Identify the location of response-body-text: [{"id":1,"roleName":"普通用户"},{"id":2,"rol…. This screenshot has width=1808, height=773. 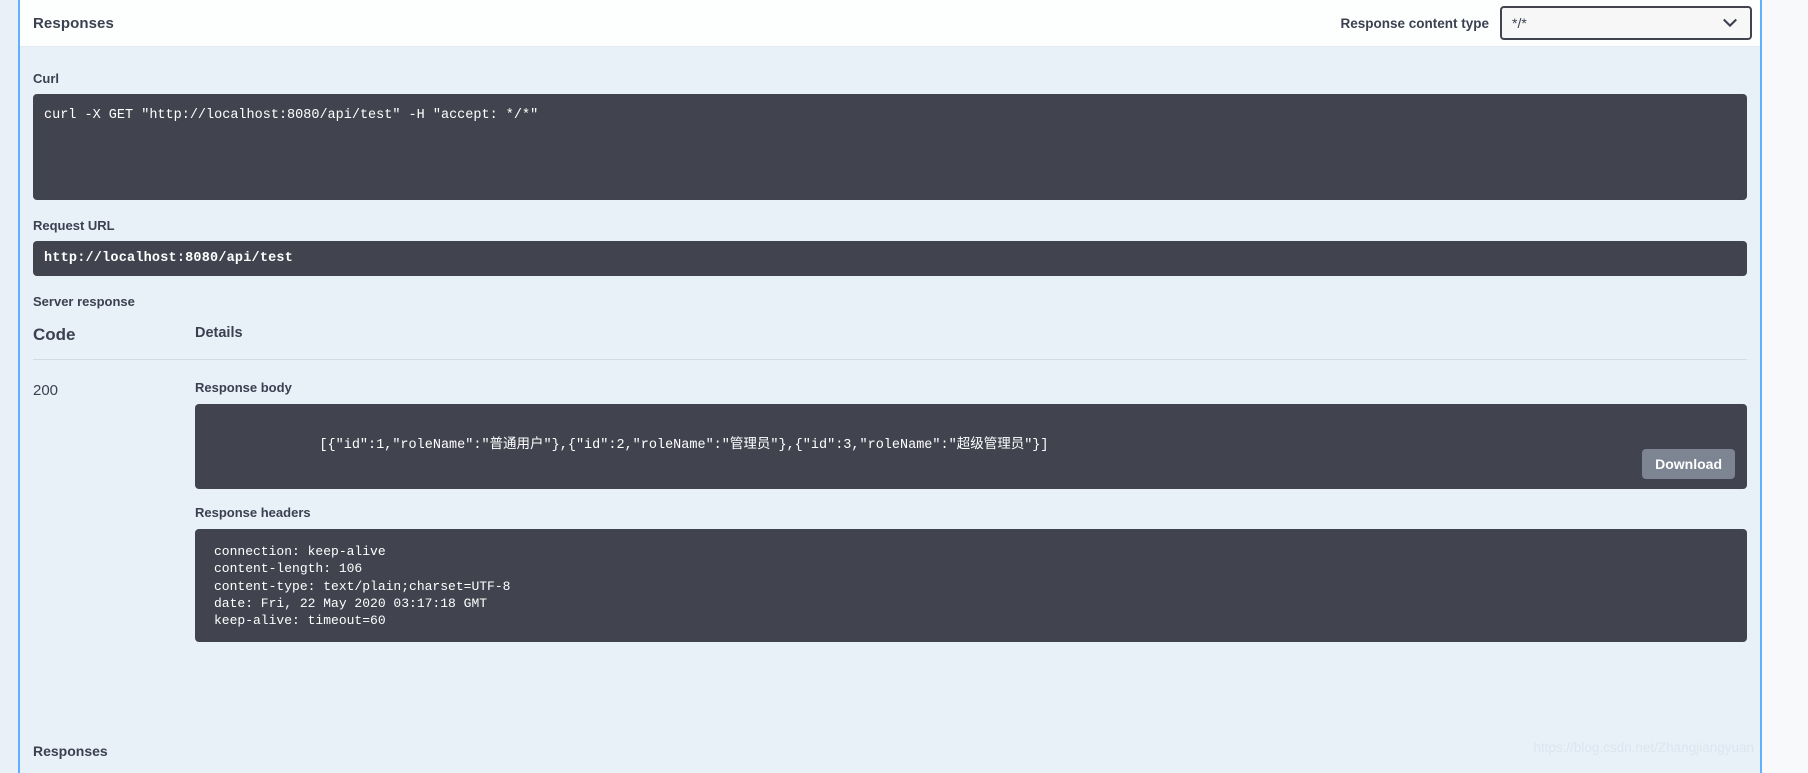
(684, 445).